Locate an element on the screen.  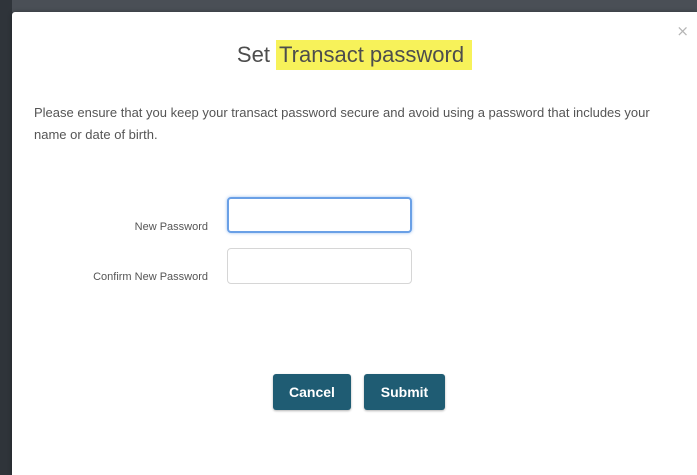
dialog-title-prefix: Set is located at coordinates (256, 54).